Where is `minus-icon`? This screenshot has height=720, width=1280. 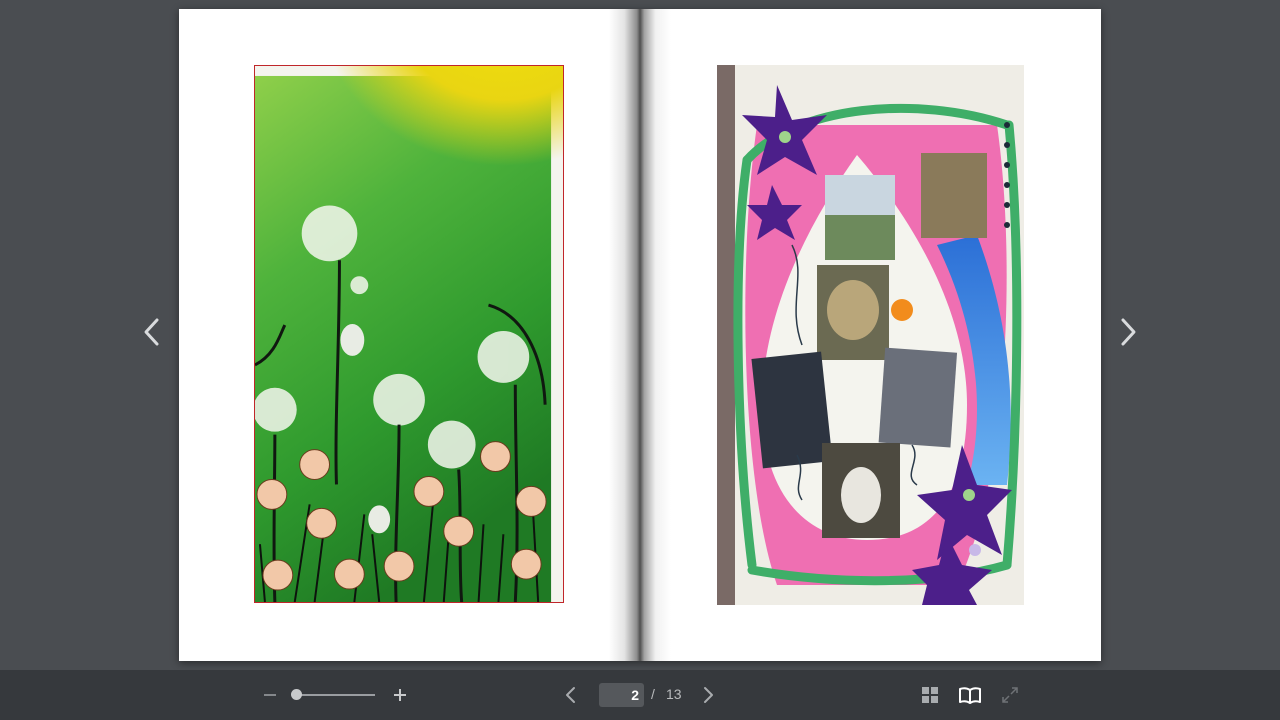
minus-icon is located at coordinates (270, 695).